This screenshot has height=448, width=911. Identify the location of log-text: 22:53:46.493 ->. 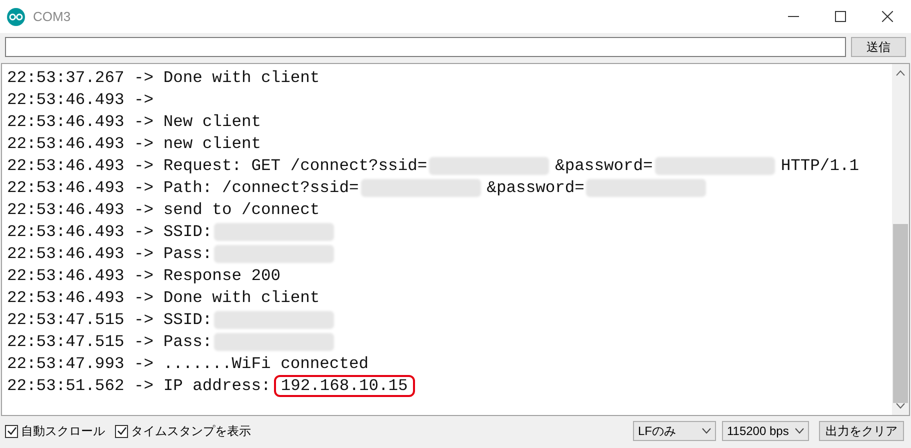
(80, 99).